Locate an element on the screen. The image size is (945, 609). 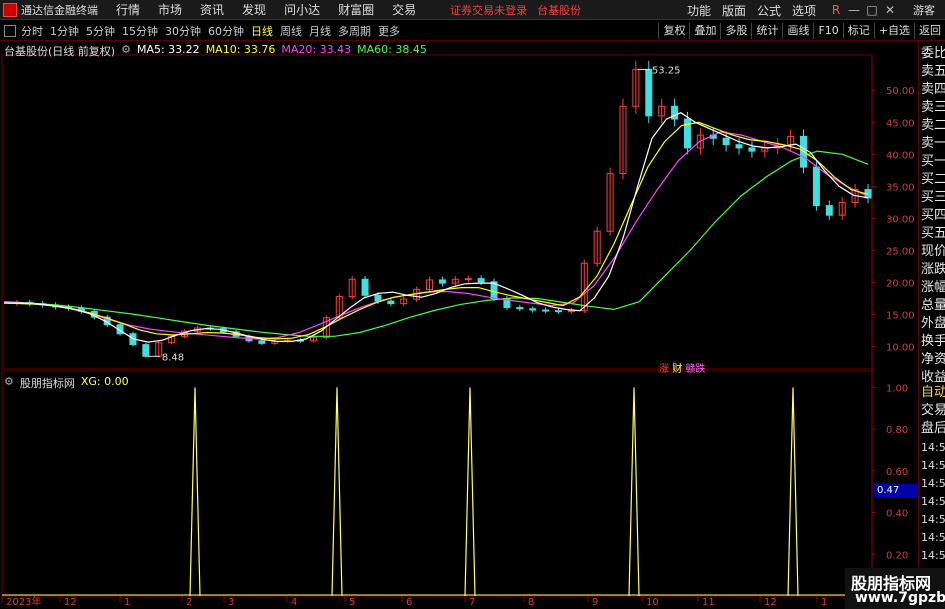
menu-wenxiaoda: 问小达 is located at coordinates (302, 9).